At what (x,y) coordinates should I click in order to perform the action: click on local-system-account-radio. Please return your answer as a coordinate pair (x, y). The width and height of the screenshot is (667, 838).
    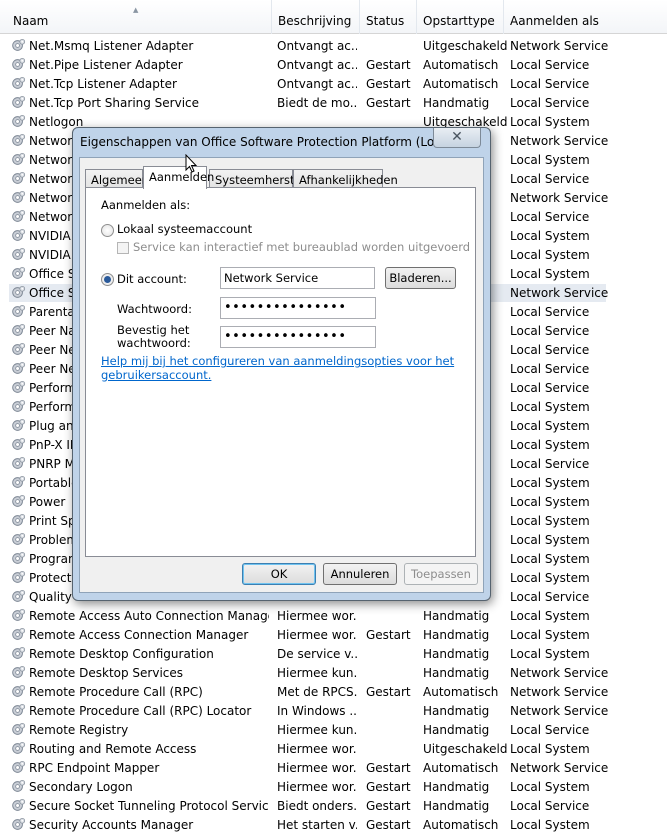
    Looking at the image, I should click on (107, 230).